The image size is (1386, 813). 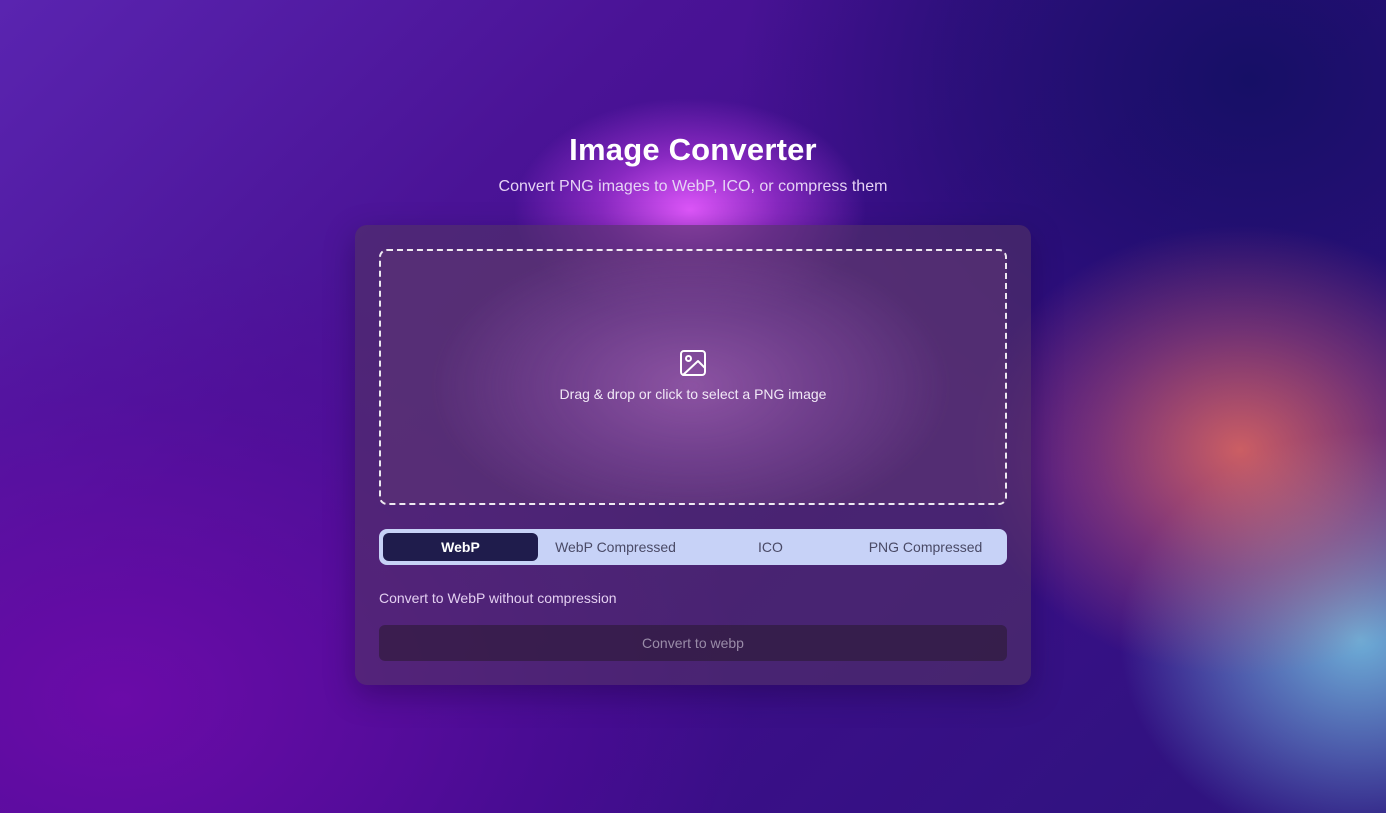 What do you see at coordinates (693, 643) in the screenshot?
I see `convert-button: Convert to webp` at bounding box center [693, 643].